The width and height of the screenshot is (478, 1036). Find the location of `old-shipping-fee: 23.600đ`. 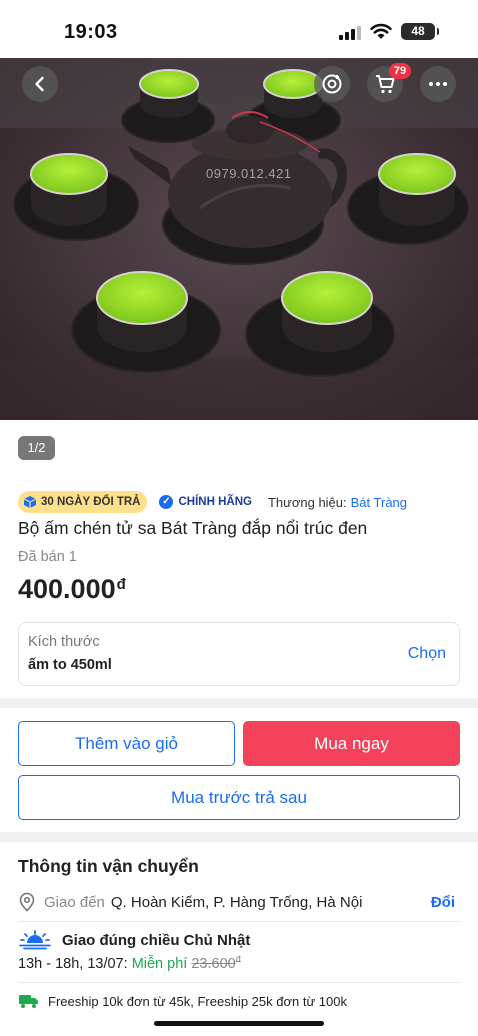

old-shipping-fee: 23.600đ is located at coordinates (216, 963).